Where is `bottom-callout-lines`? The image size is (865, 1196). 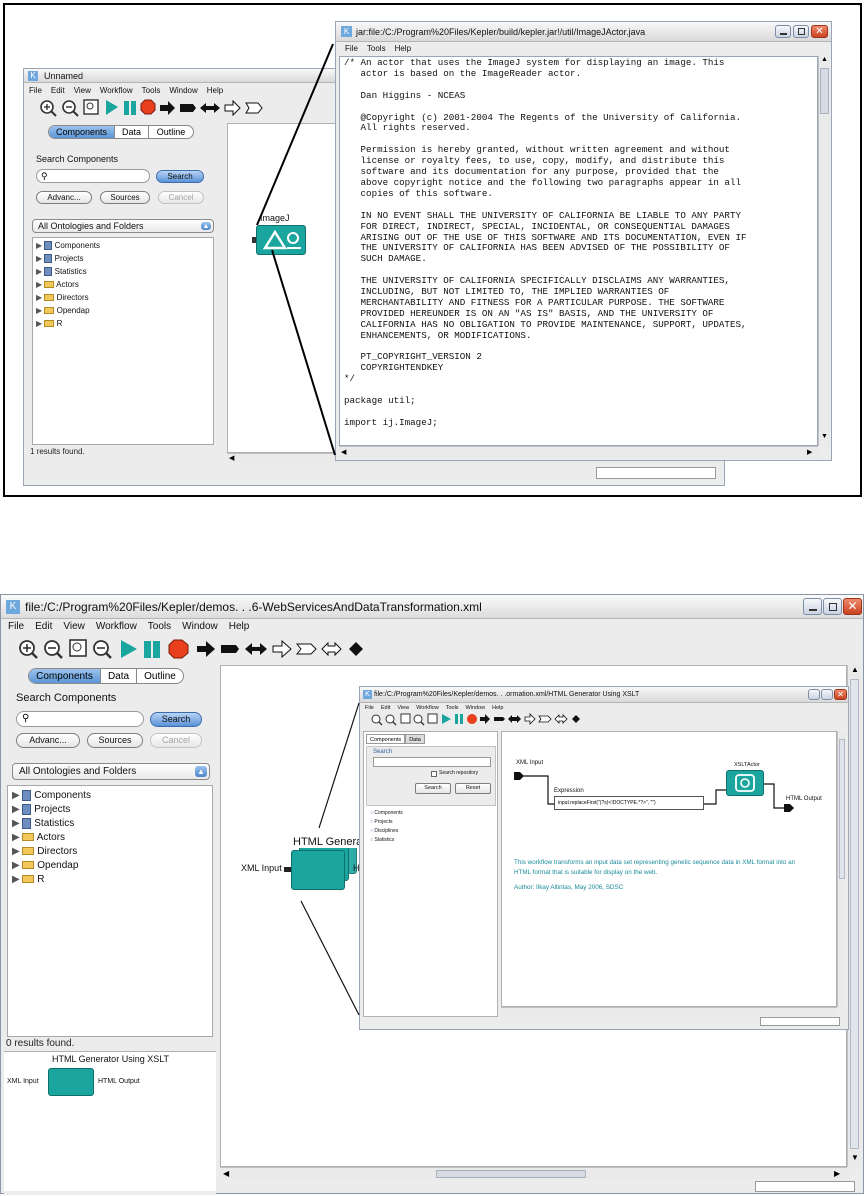 bottom-callout-lines is located at coordinates (330, 859).